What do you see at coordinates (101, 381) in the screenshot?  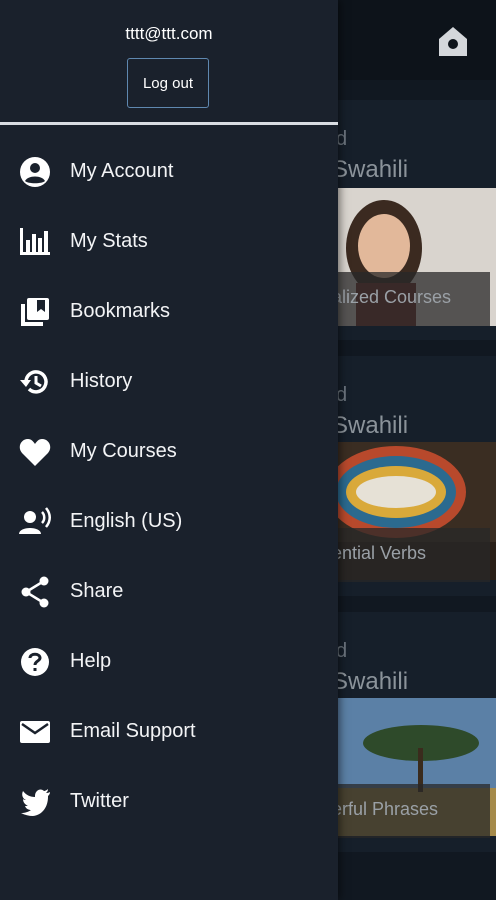 I see `menu-item-label: History` at bounding box center [101, 381].